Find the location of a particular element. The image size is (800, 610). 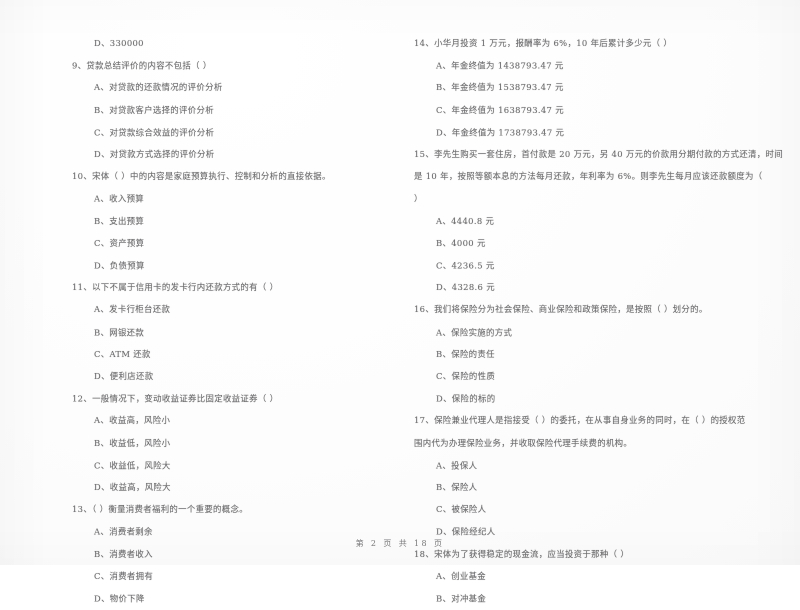

answer-option: A、创业基金 is located at coordinates (461, 575).